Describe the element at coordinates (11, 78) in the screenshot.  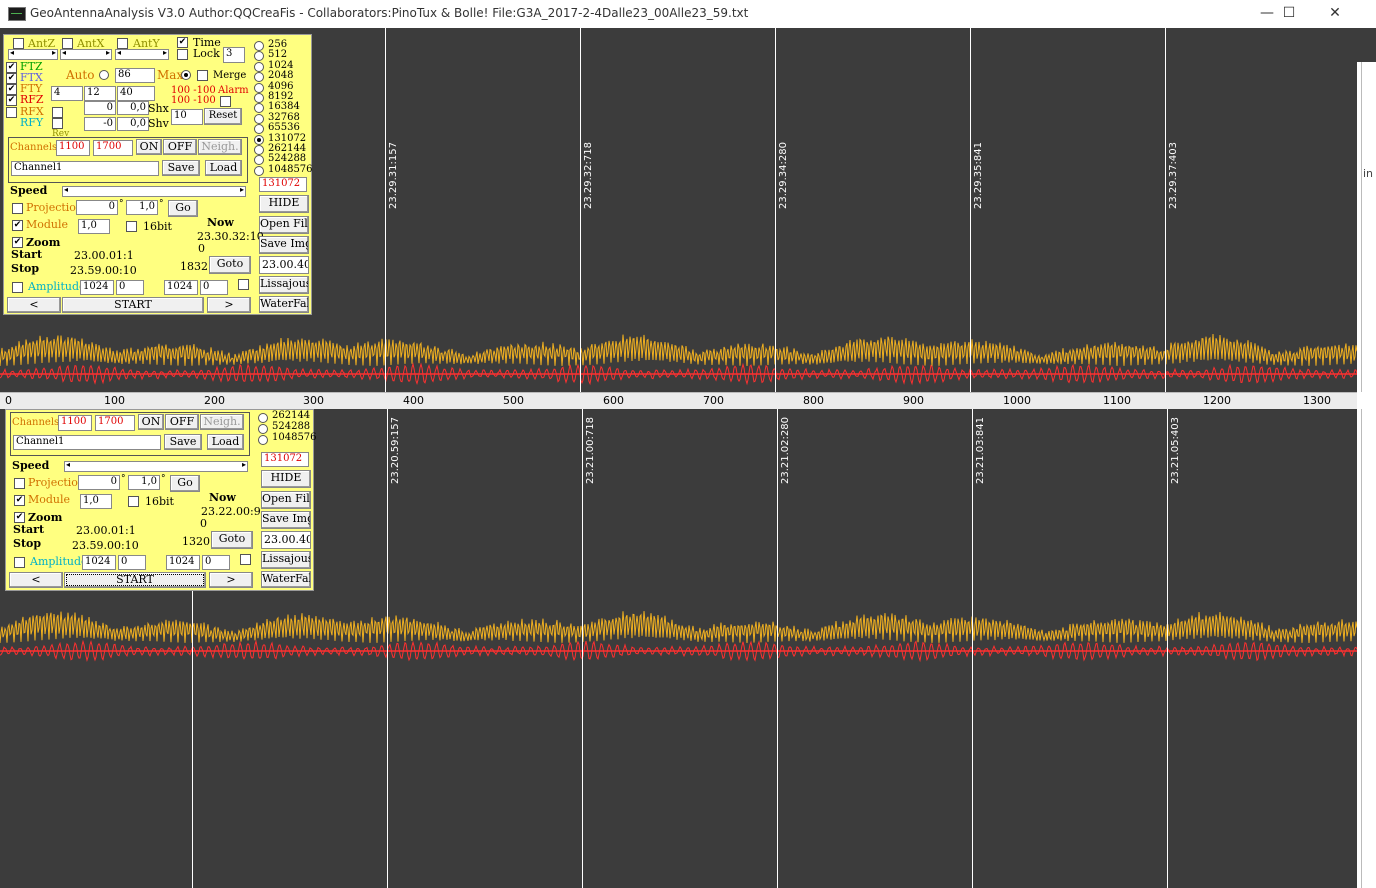
I see `ftx-checkbox: ✔` at that location.